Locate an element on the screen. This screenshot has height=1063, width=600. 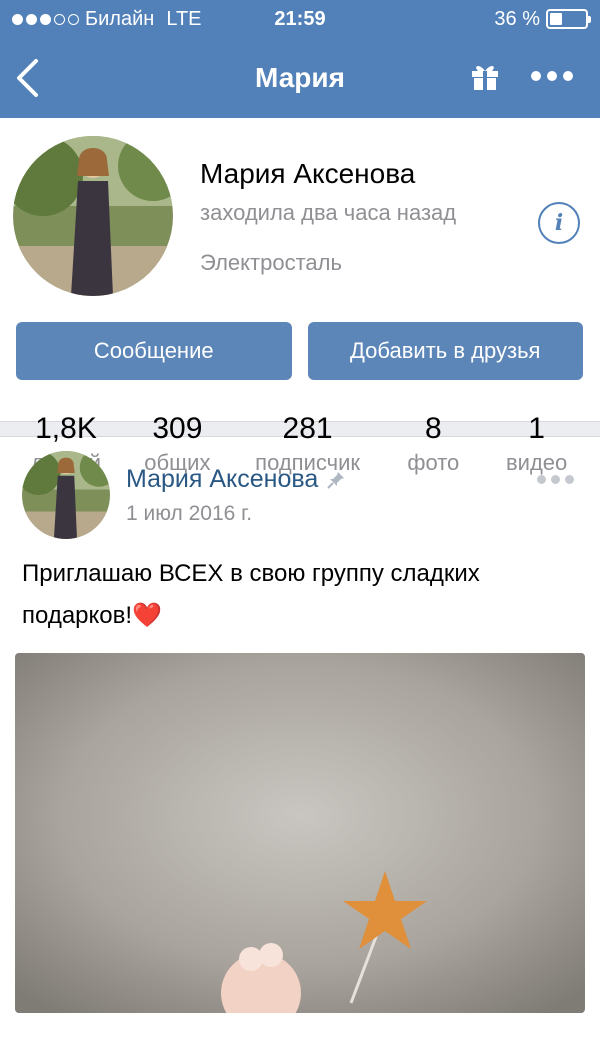
top-header: Билайн LTE 21:59 36 % Мария is located at coordinates (300, 59).